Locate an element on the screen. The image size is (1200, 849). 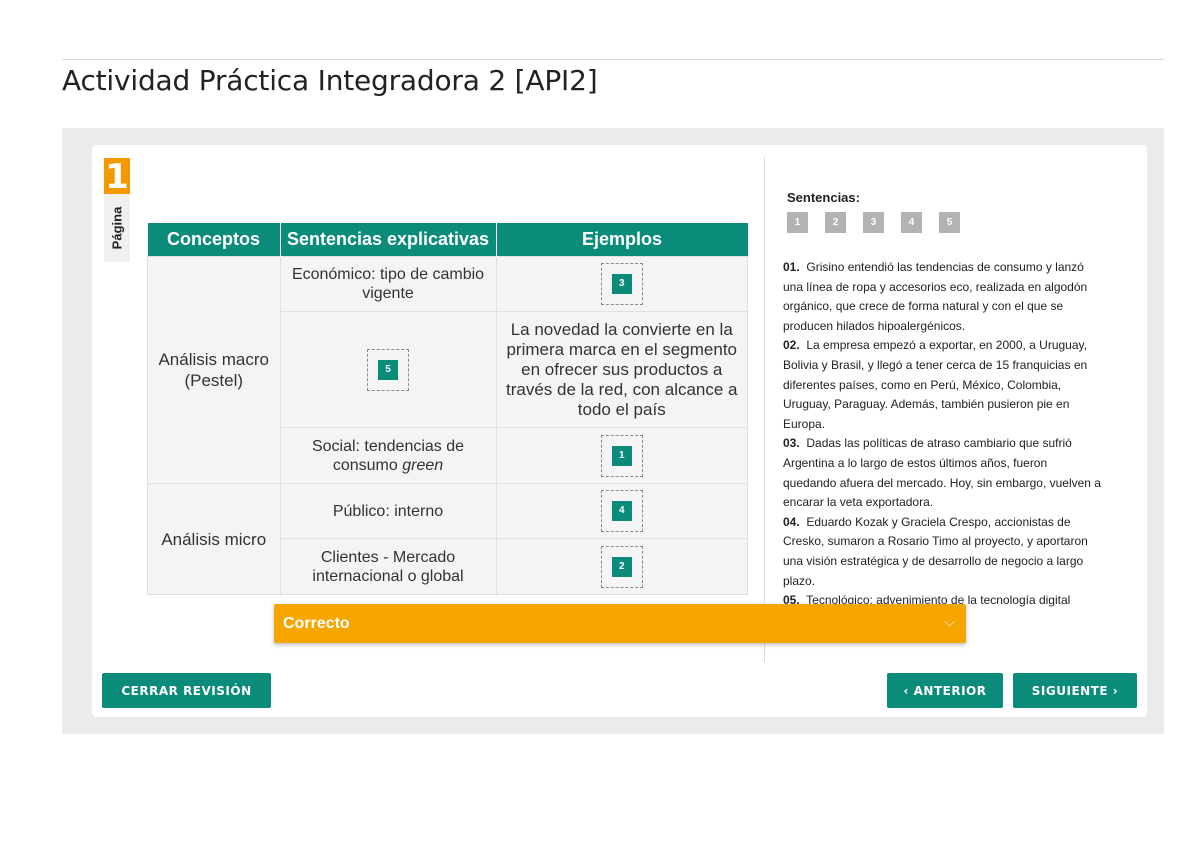
page-badge: 1 Página is located at coordinates (117, 210).